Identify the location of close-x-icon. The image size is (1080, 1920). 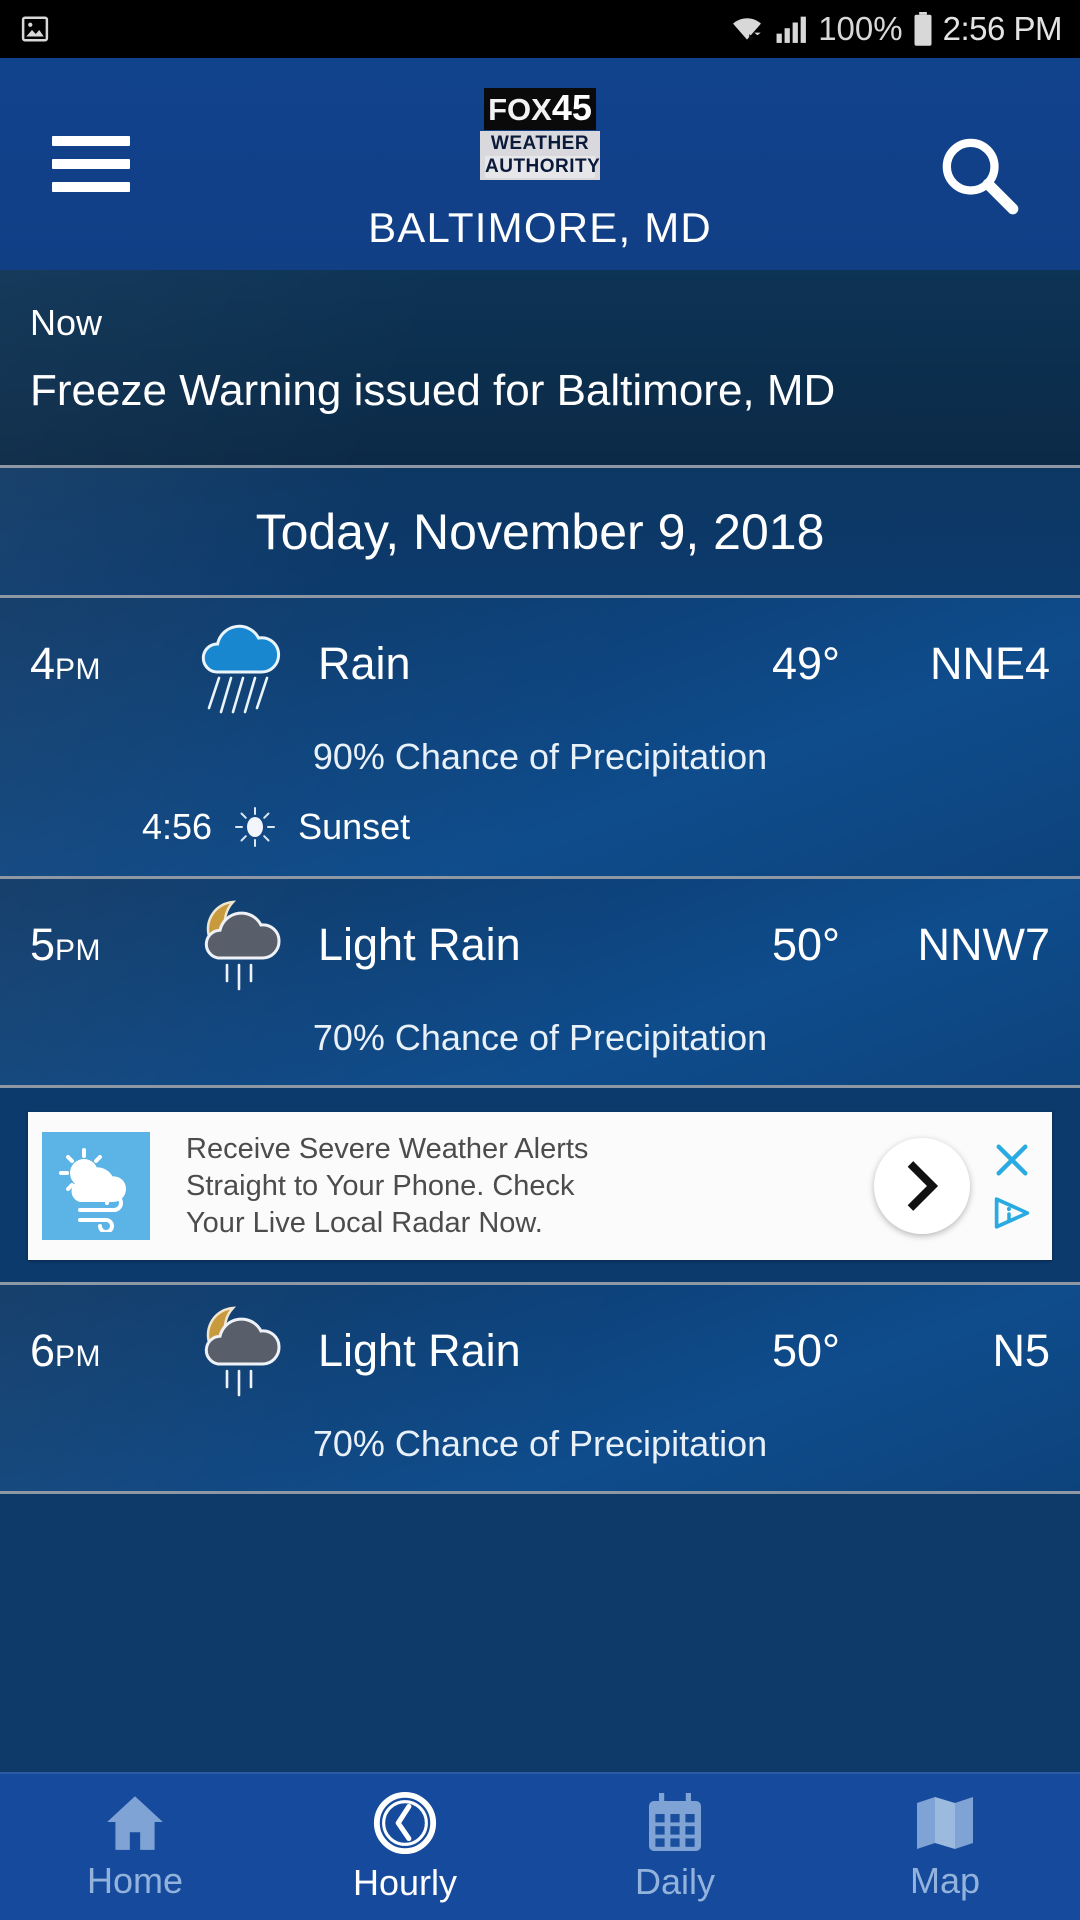
(1012, 1160).